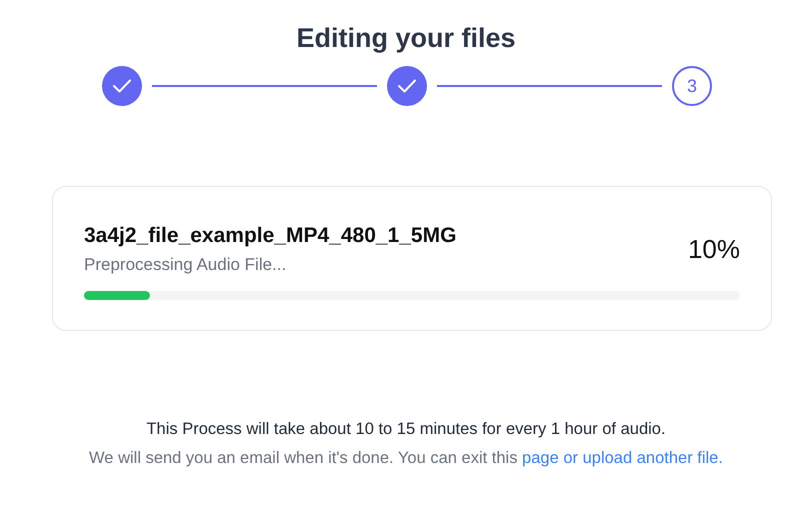  I want to click on page-title: Editing your files, so click(406, 38).